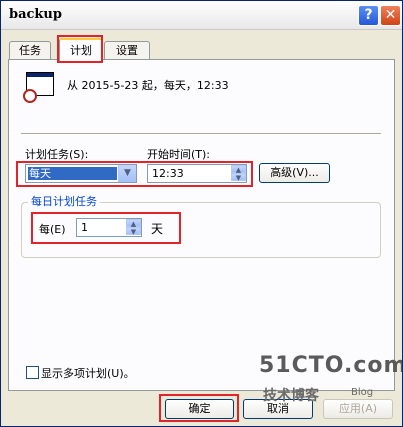 The width and height of the screenshot is (403, 427). Describe the element at coordinates (179, 154) in the screenshot. I see `start-time-label: 开始时间(T):` at that location.